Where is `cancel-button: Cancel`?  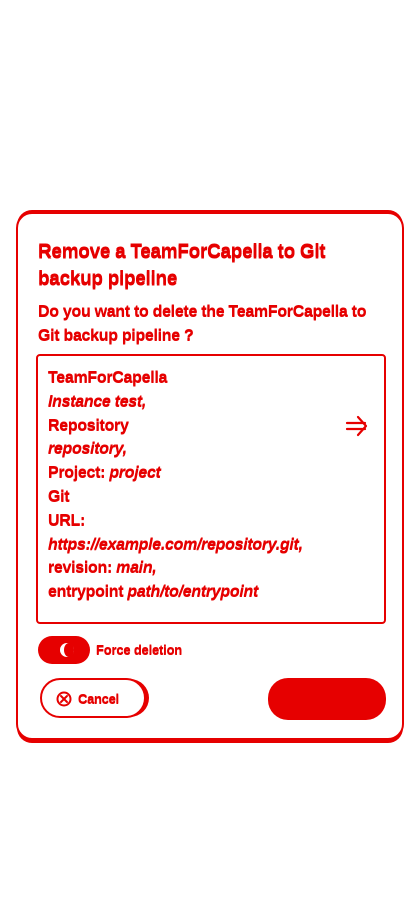 cancel-button: Cancel is located at coordinates (93, 698).